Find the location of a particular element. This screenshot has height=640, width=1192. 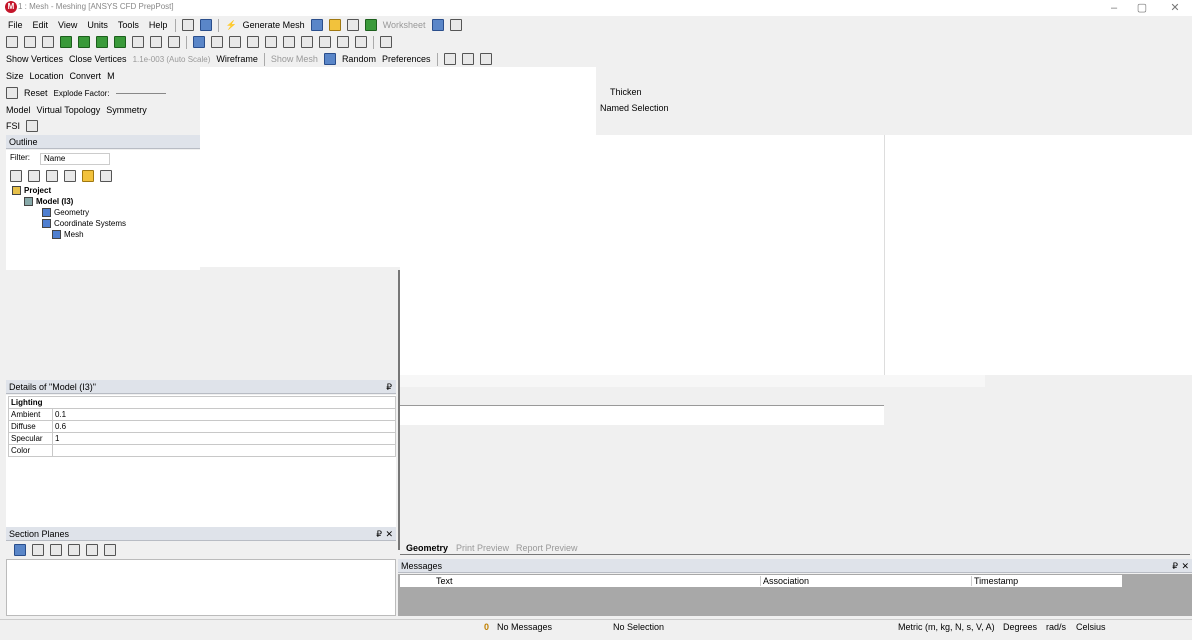

wireframe-button: Wireframe is located at coordinates (237, 59).